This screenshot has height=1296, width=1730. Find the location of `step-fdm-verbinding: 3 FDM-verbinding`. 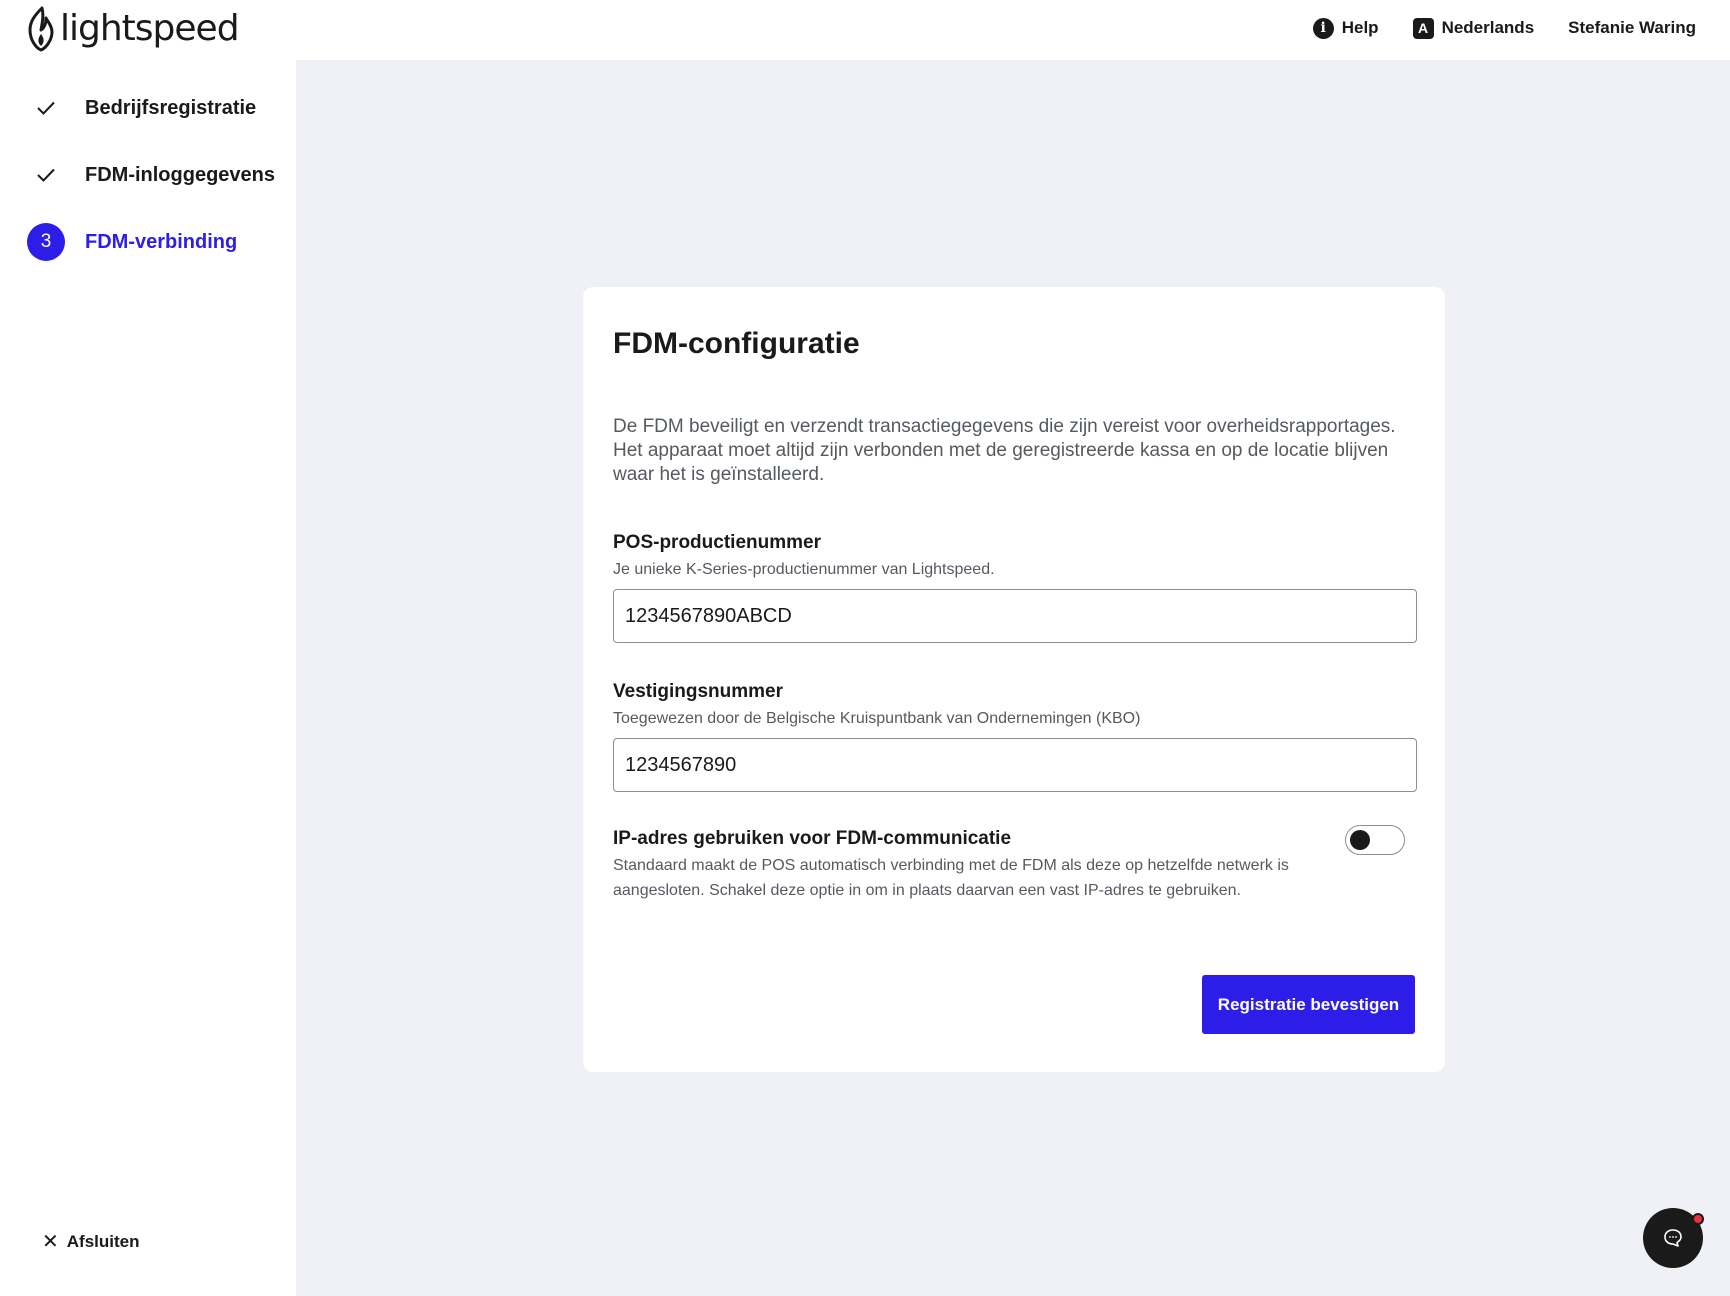

step-fdm-verbinding: 3 FDM-verbinding is located at coordinates (157, 242).